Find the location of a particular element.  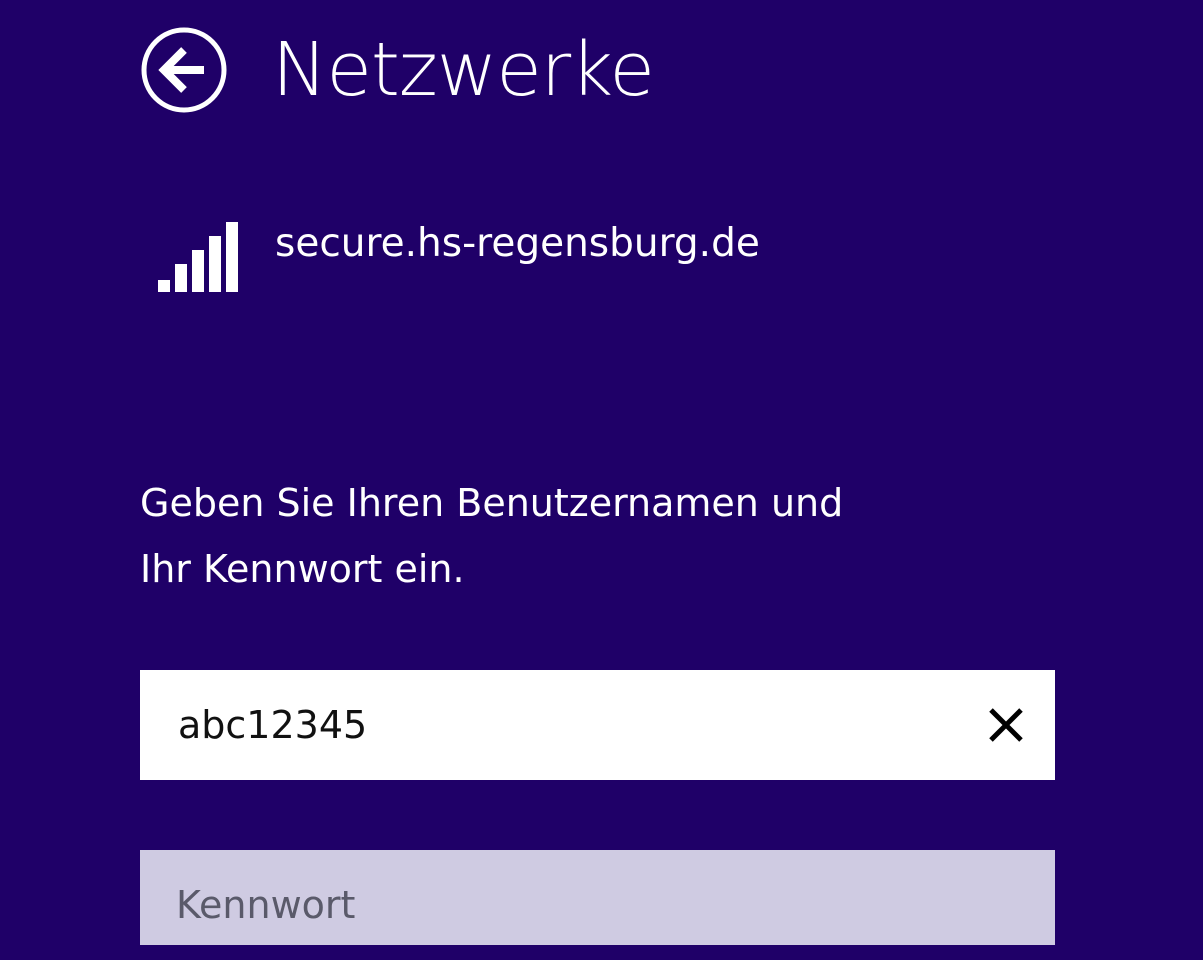

network-name: secure.hs-regensburg.de is located at coordinates (517, 243).